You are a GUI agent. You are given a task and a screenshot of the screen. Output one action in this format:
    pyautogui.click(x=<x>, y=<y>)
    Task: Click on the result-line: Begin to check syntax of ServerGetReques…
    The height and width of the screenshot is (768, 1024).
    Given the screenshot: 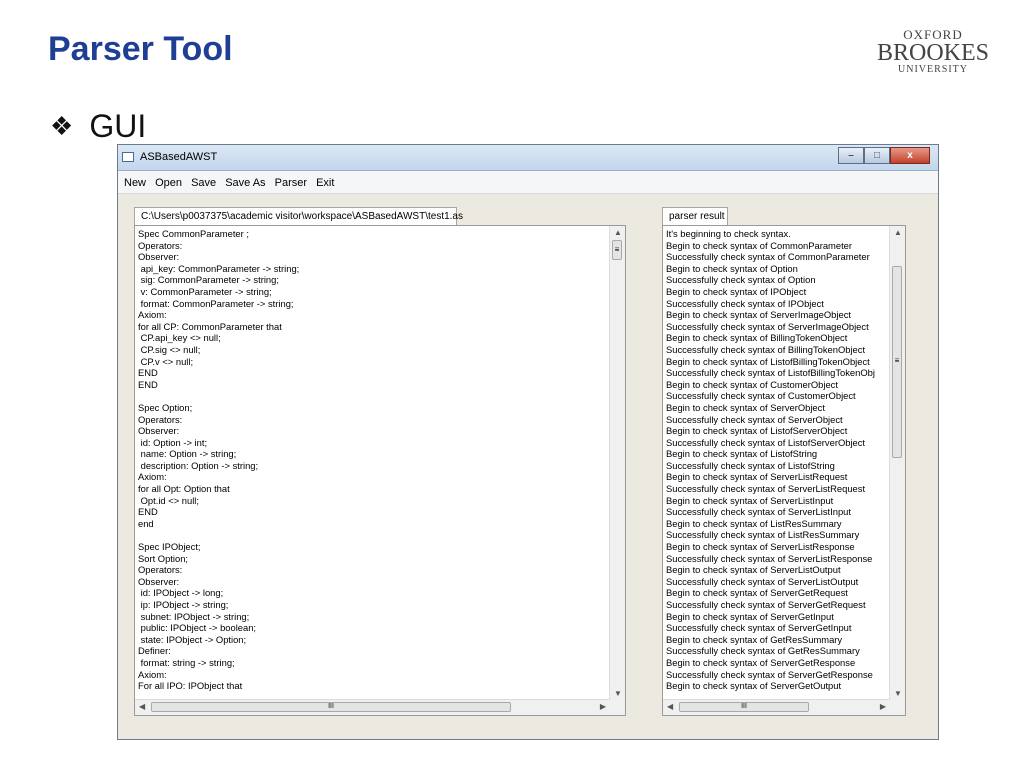 What is the action you would take?
    pyautogui.click(x=757, y=593)
    